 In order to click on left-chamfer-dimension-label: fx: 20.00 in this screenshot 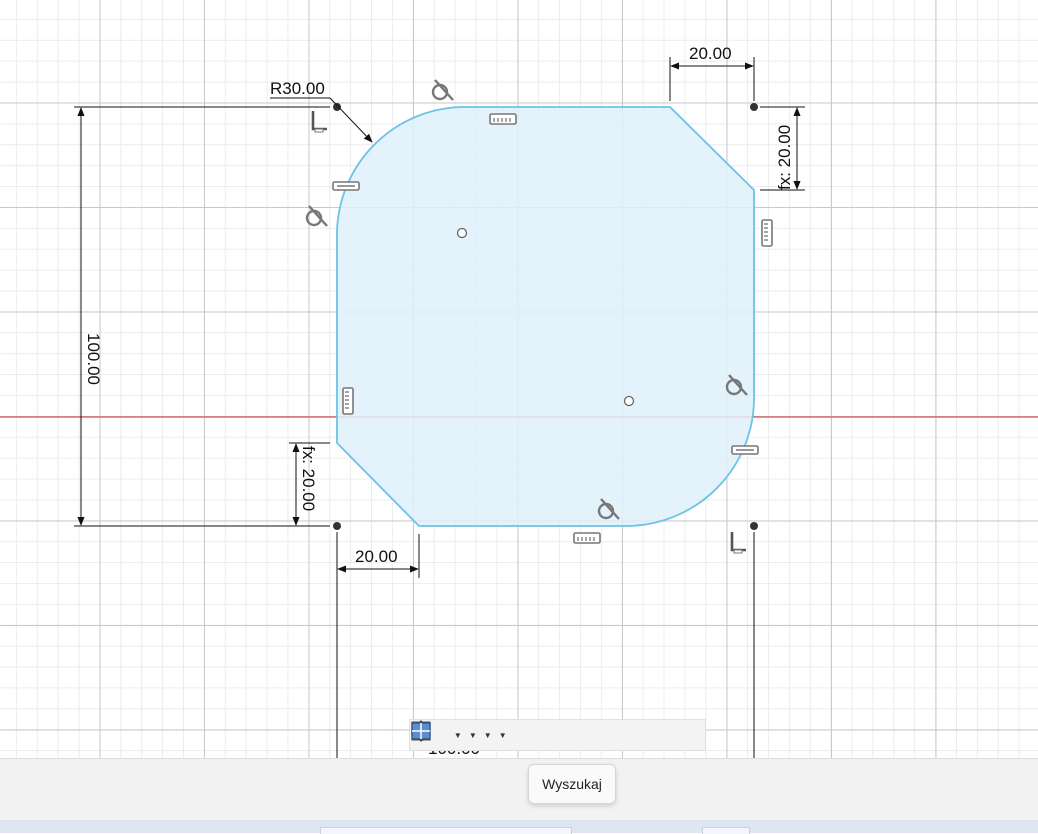, I will do `click(308, 478)`.